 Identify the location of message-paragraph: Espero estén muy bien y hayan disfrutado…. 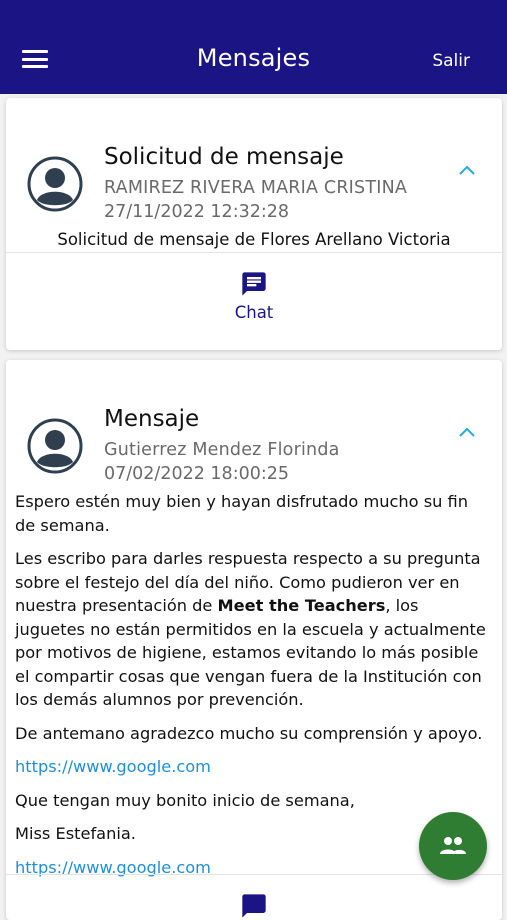
(241, 513).